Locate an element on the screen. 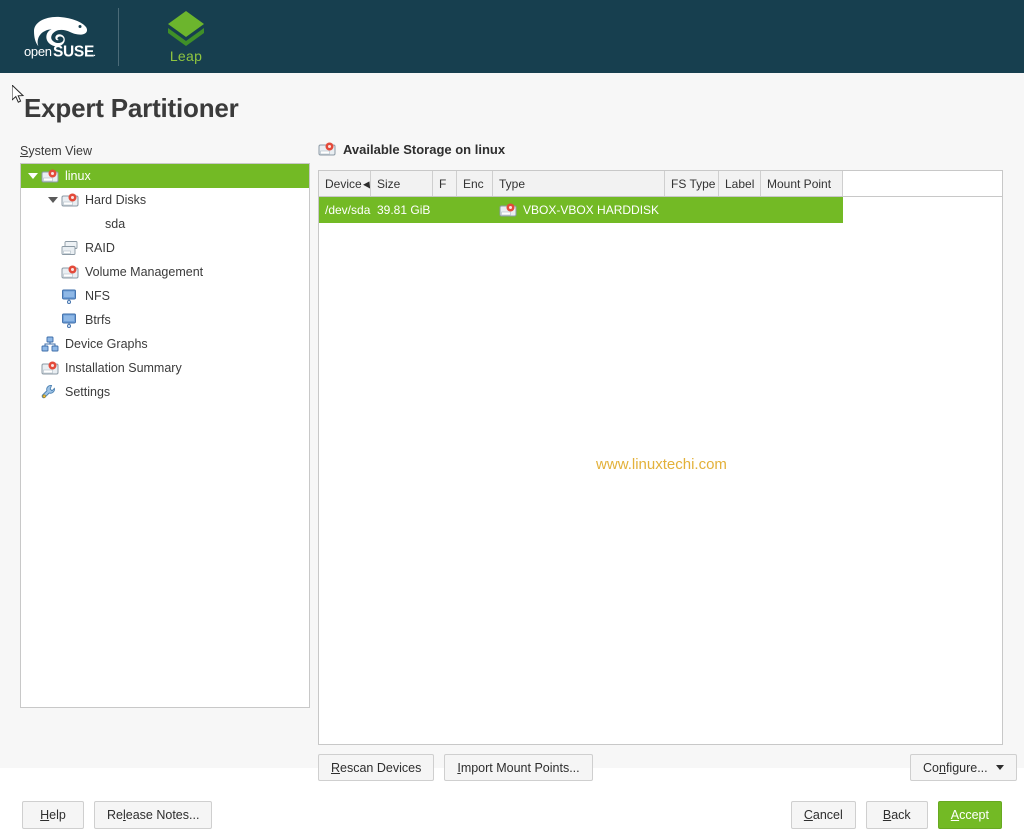 Image resolution: width=1024 pixels, height=829 pixels. column-header-mount-point: Mount Point is located at coordinates (802, 183).